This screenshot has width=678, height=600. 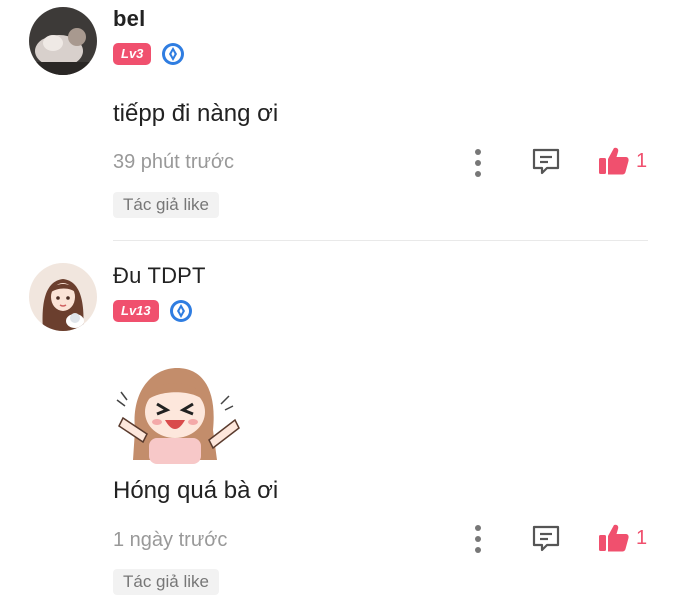 What do you see at coordinates (170, 540) in the screenshot?
I see `comment-time: 1 ngày trước` at bounding box center [170, 540].